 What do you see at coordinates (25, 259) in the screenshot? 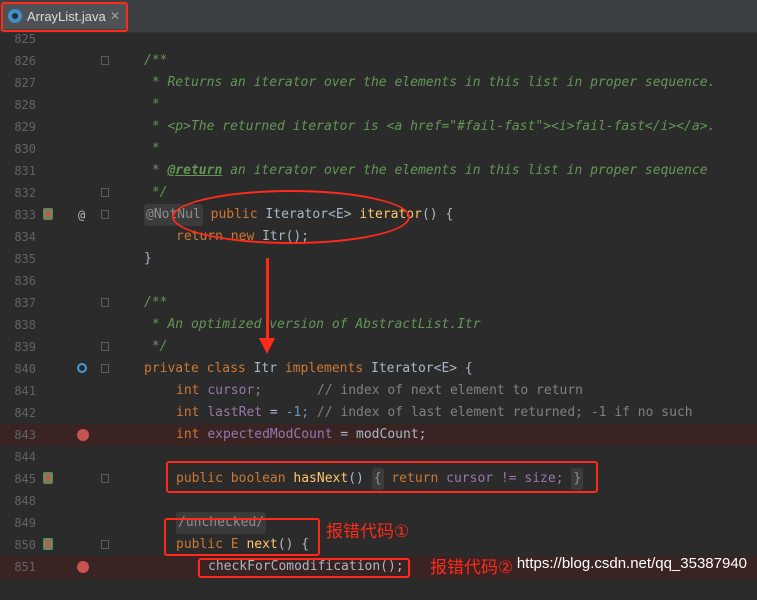
I see `line-number: 835` at bounding box center [25, 259].